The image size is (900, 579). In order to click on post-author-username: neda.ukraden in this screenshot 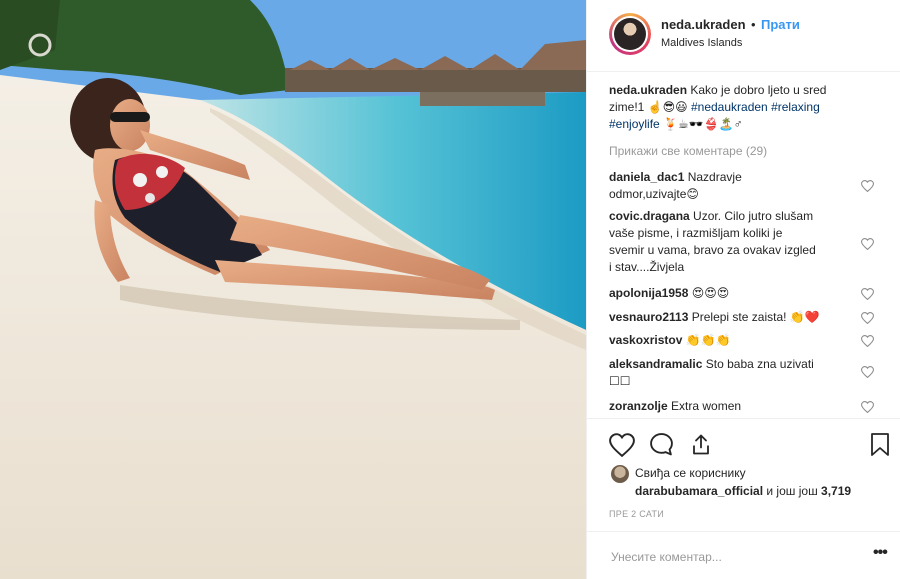, I will do `click(703, 24)`.